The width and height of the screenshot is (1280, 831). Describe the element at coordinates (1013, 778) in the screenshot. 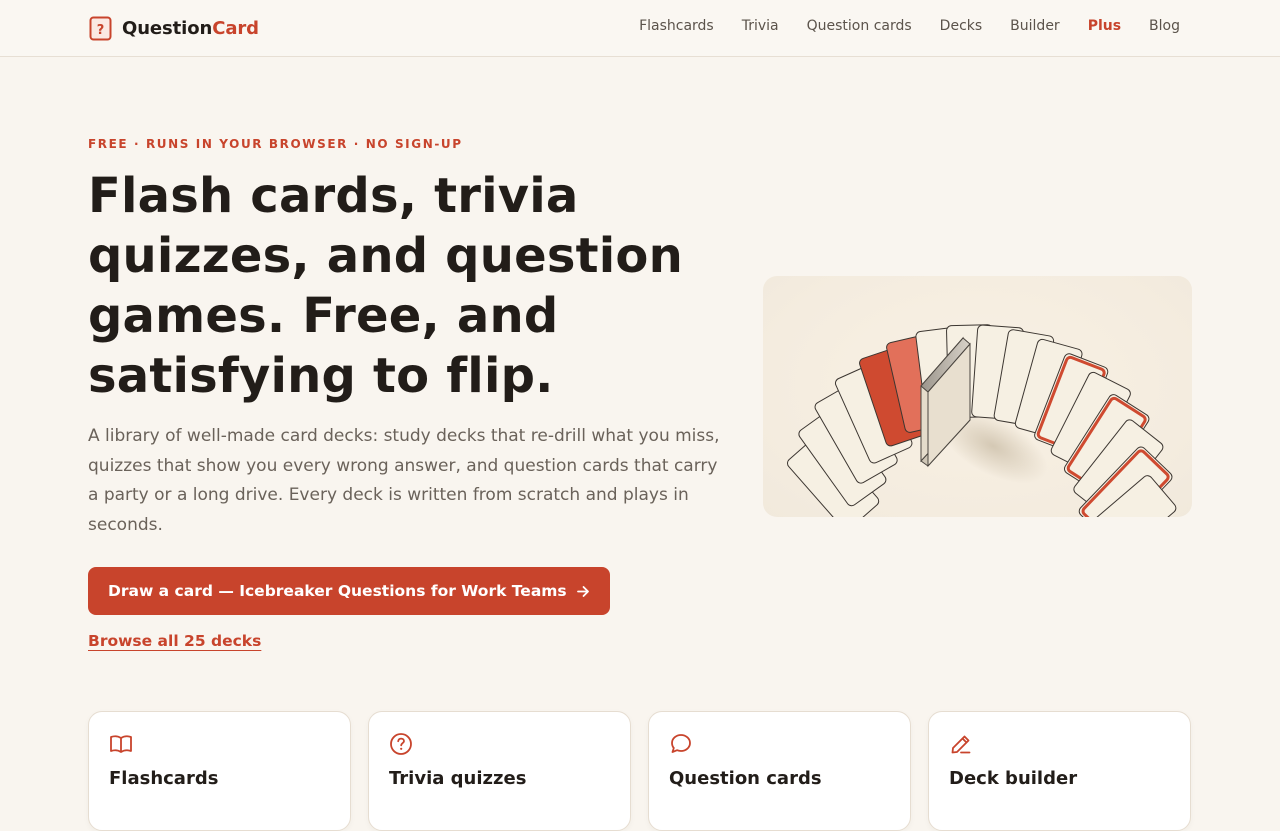

I see `feature-card-title: Deck builder` at that location.